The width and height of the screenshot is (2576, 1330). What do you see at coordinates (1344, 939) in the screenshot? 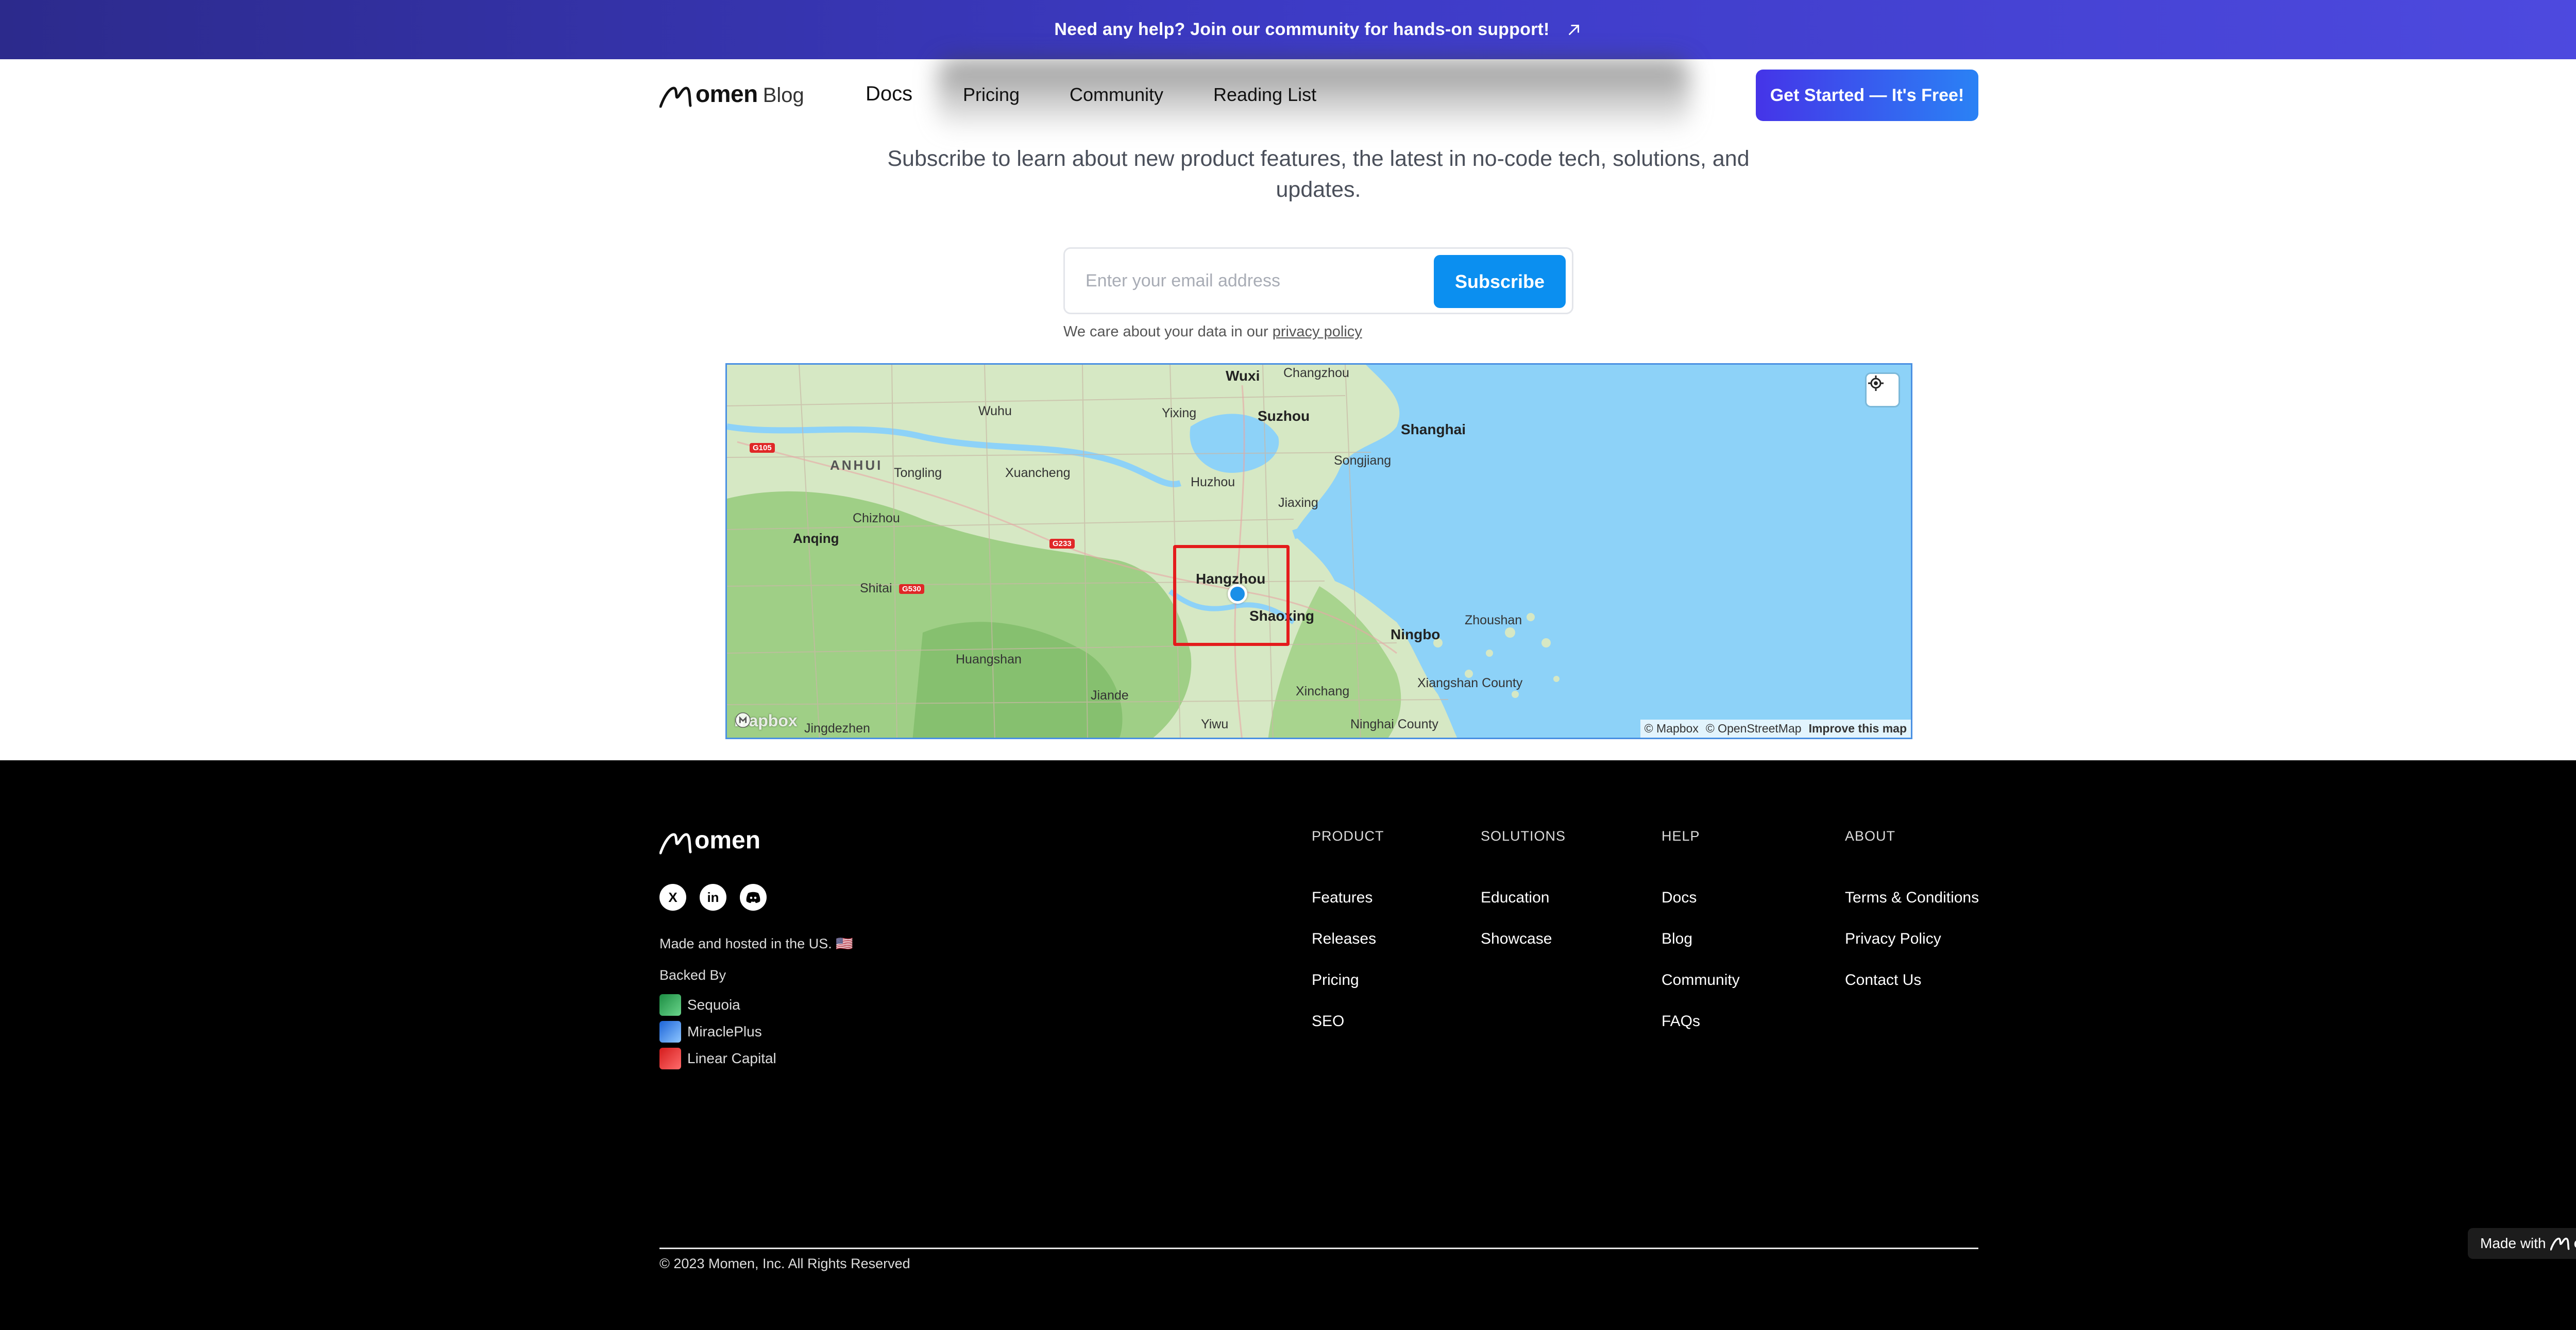
I see `footer-link-releases: Releases` at bounding box center [1344, 939].